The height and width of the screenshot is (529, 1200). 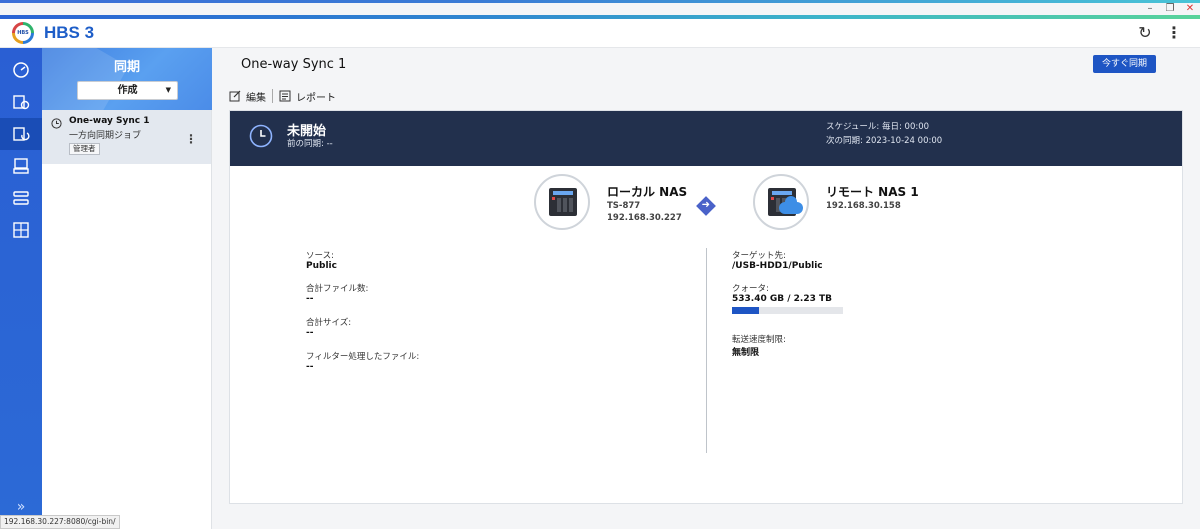 I want to click on rail-sync, so click(x=21, y=134).